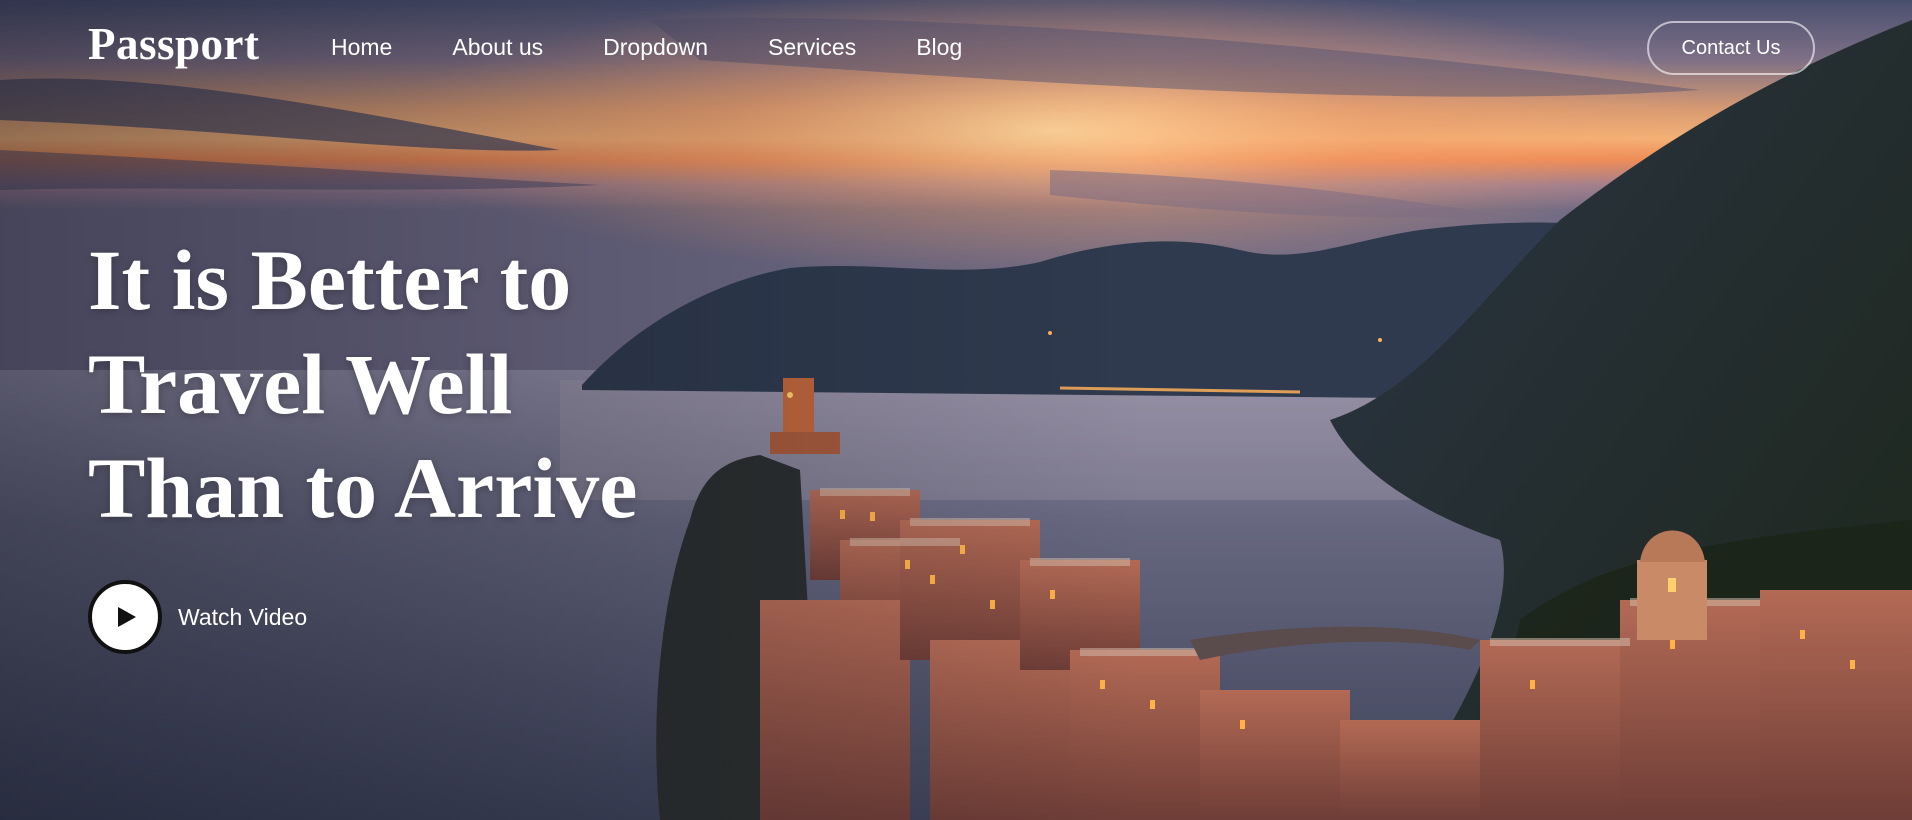 This screenshot has width=1912, height=820. I want to click on headline-line-1: It is Better to, so click(330, 280).